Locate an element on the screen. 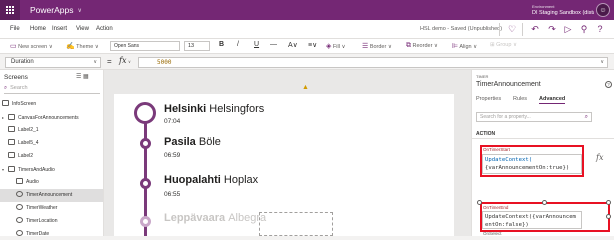 The width and height of the screenshot is (614, 240). station-name: Leppävaara Albegra is located at coordinates (215, 218).